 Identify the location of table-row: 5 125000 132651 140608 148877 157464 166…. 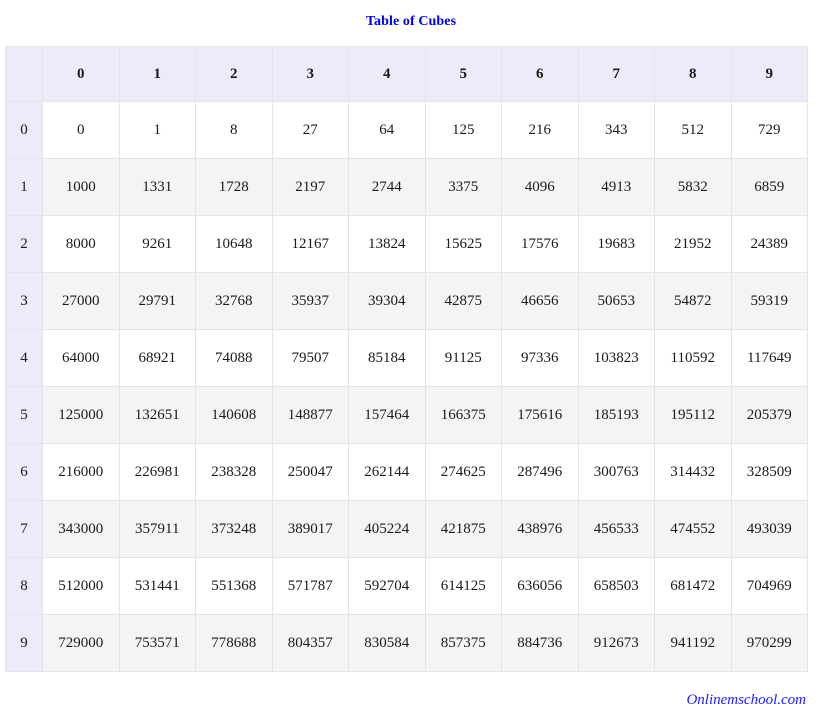
(406, 415).